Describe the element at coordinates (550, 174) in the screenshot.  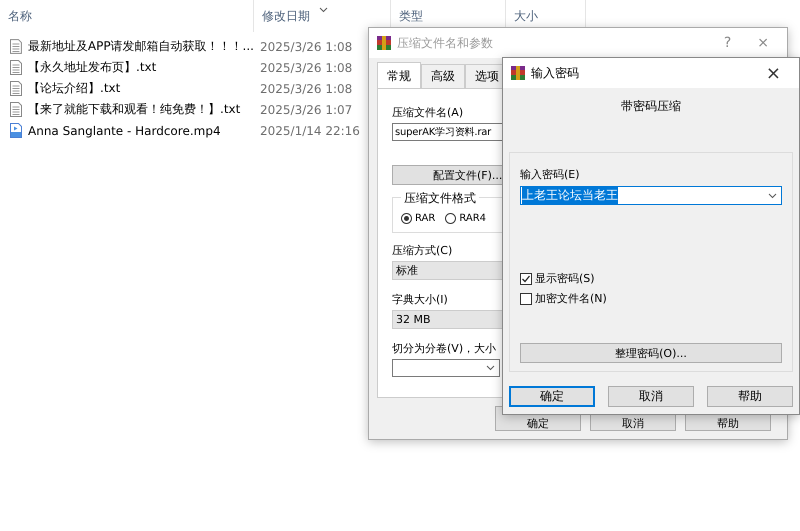
I see `field-label: 输入密码(E)` at that location.